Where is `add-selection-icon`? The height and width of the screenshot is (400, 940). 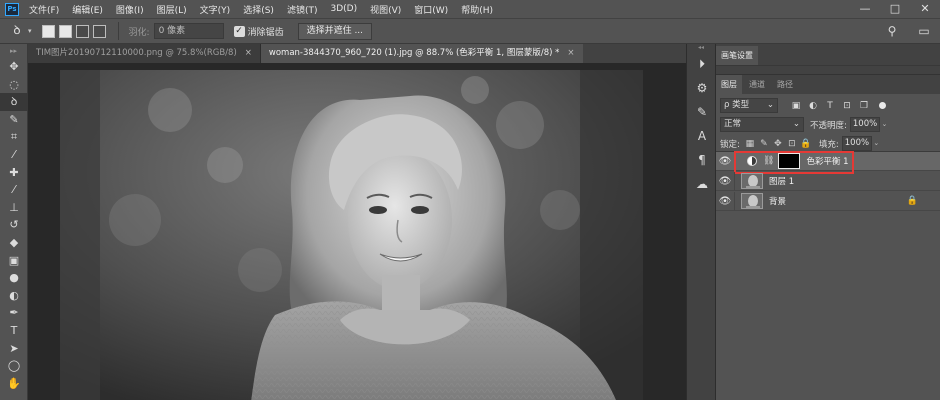 add-selection-icon is located at coordinates (65, 31).